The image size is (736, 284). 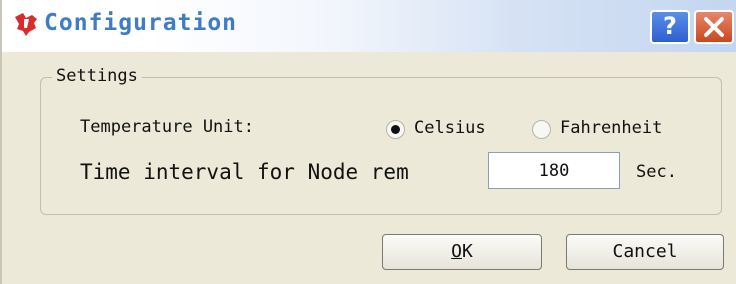 I want to click on radio-selected-dot, so click(x=395, y=129).